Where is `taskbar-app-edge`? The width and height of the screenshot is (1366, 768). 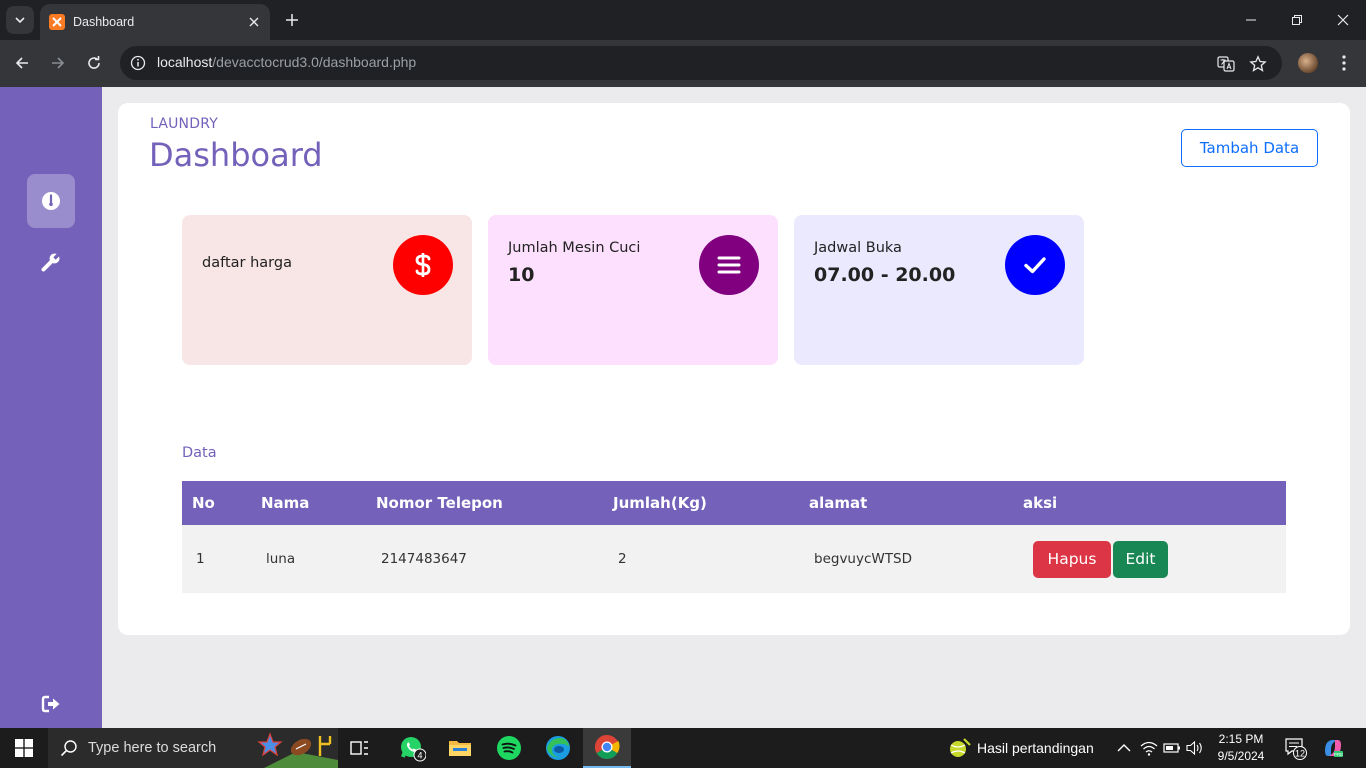
taskbar-app-edge is located at coordinates (558, 748).